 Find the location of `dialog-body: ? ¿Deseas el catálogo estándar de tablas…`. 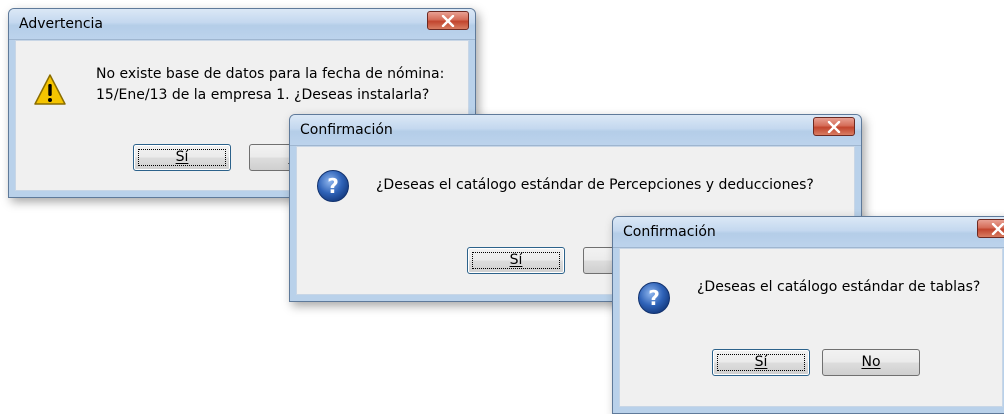

dialog-body: ? ¿Deseas el catálogo estándar de tablas… is located at coordinates (811, 327).